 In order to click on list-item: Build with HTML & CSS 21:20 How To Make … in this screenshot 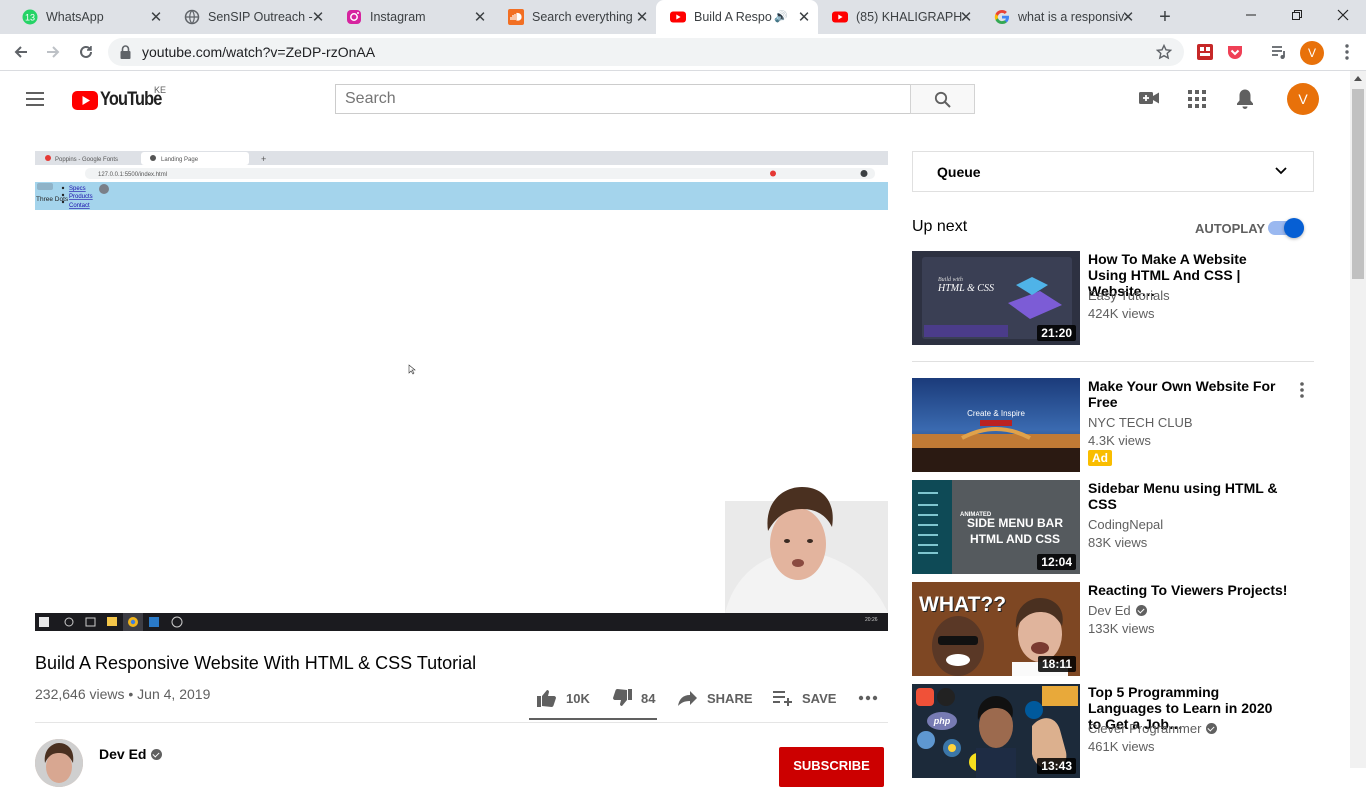, I will do `click(1113, 298)`.